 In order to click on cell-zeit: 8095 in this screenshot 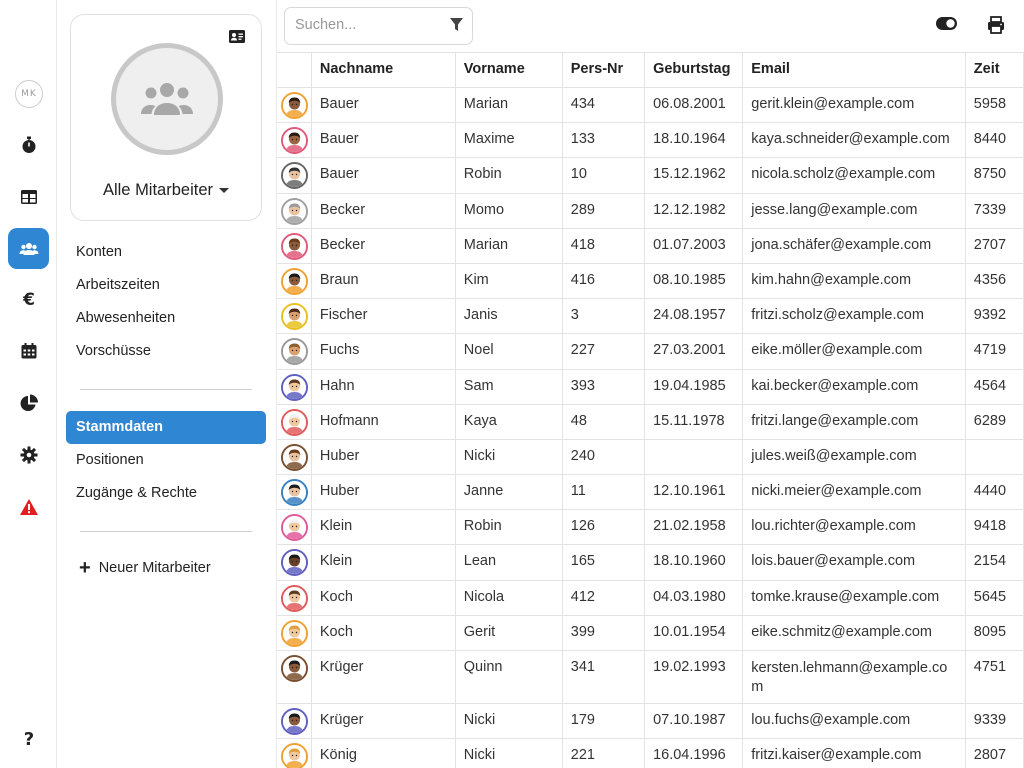, I will do `click(994, 633)`.